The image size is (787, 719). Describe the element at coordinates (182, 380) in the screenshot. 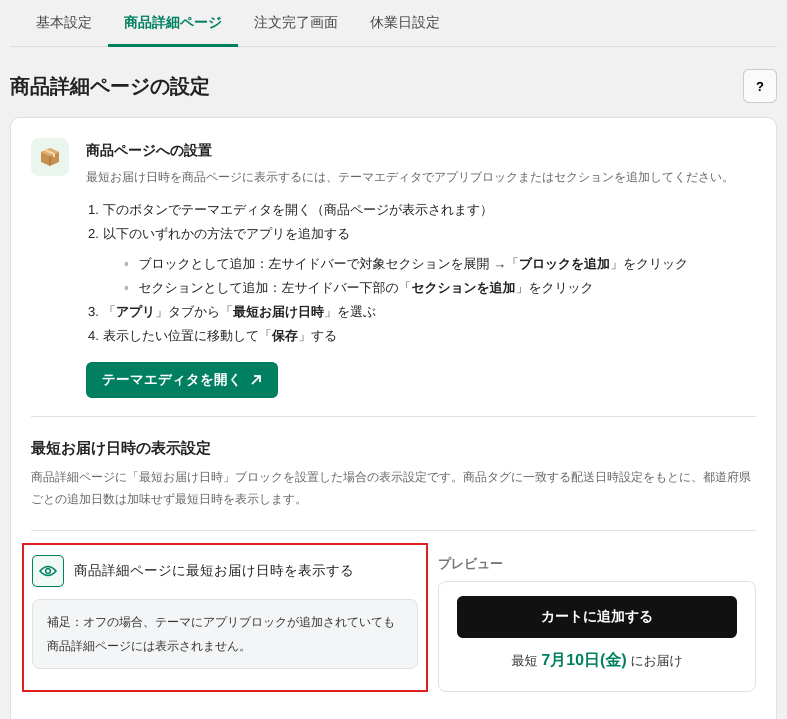

I see `open-theme-editor-button: テーマエディタを開く` at that location.